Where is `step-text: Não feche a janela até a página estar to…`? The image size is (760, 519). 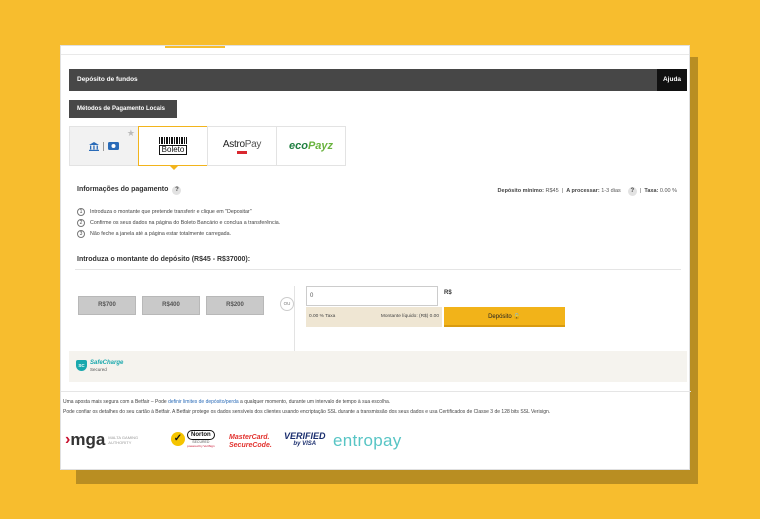
step-text: Não feche a janela até a página estar to… is located at coordinates (161, 233).